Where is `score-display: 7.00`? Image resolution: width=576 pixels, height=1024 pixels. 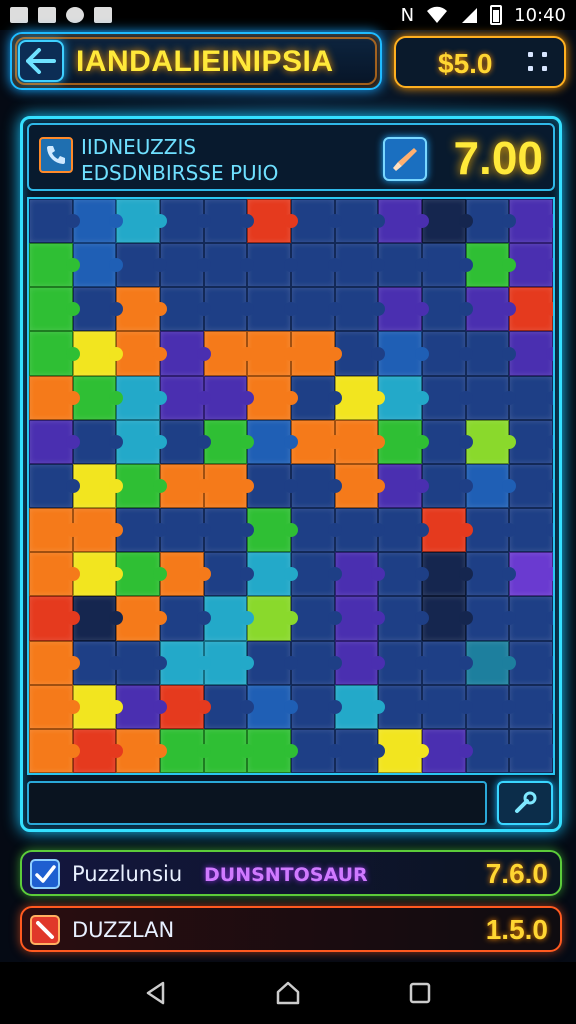
score-display: 7.00 is located at coordinates (498, 158).